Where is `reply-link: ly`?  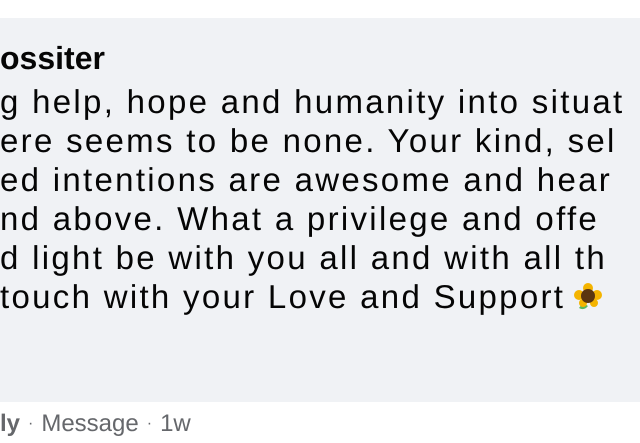
reply-link: ly is located at coordinates (10, 424).